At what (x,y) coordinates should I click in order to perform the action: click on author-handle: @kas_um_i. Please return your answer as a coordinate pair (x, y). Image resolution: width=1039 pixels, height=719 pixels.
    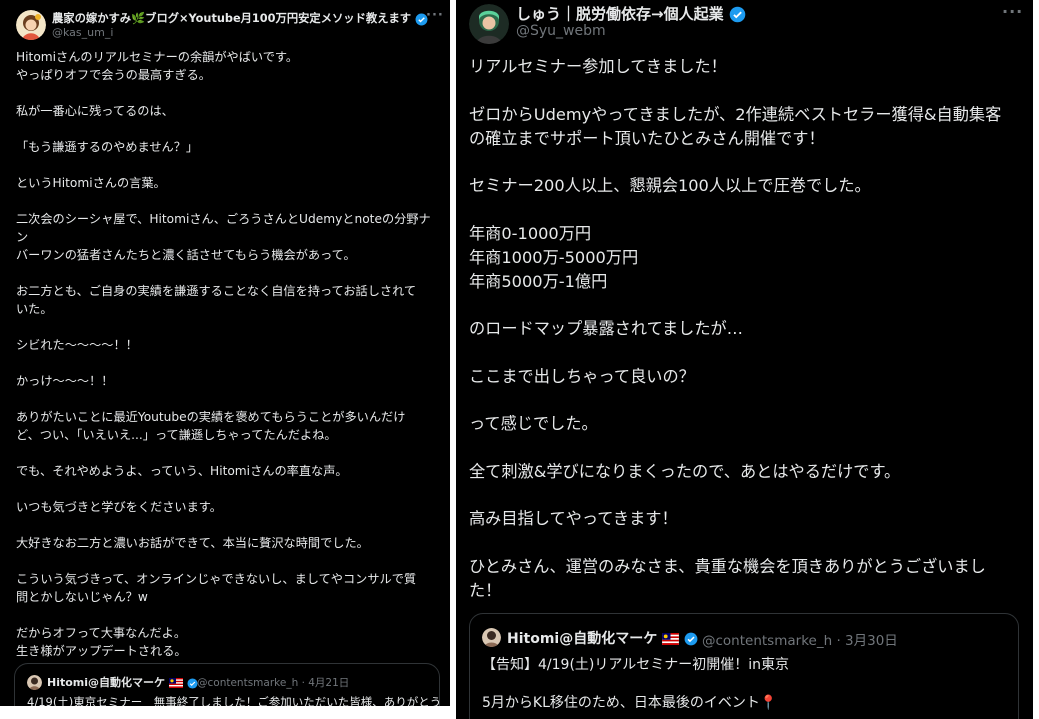
    Looking at the image, I should click on (82, 32).